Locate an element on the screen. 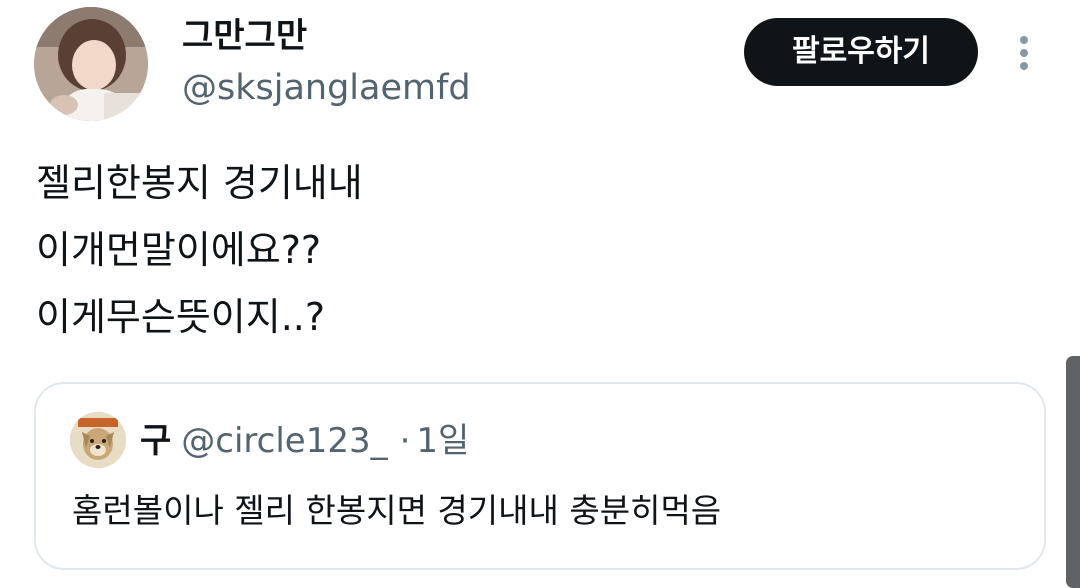 This screenshot has width=1080, height=588. quoted-tweet-meta: 구 @circle123_ · 1일 is located at coordinates (304, 441).